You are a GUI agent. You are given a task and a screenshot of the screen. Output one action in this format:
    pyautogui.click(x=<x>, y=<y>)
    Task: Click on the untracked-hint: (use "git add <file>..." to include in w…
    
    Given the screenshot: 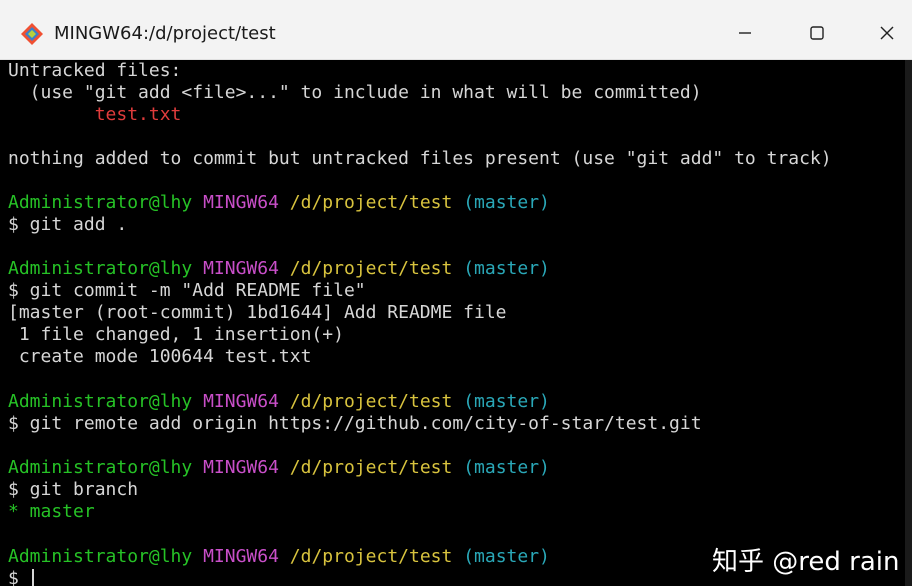 What is the action you would take?
    pyautogui.click(x=355, y=92)
    